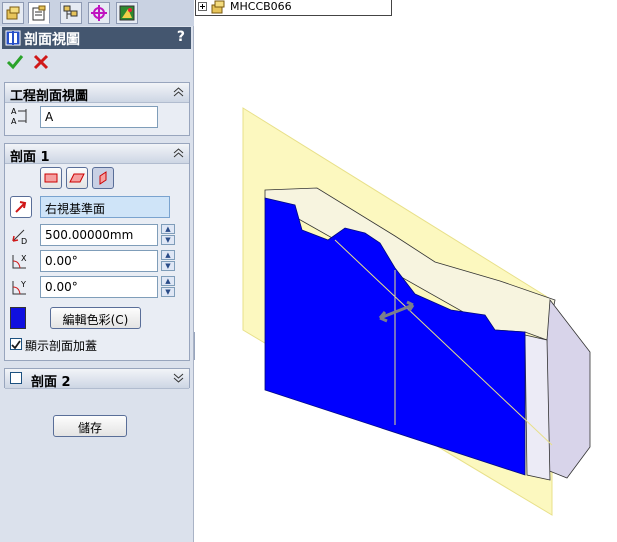  What do you see at coordinates (568, 388) in the screenshot?
I see `part-end-face` at bounding box center [568, 388].